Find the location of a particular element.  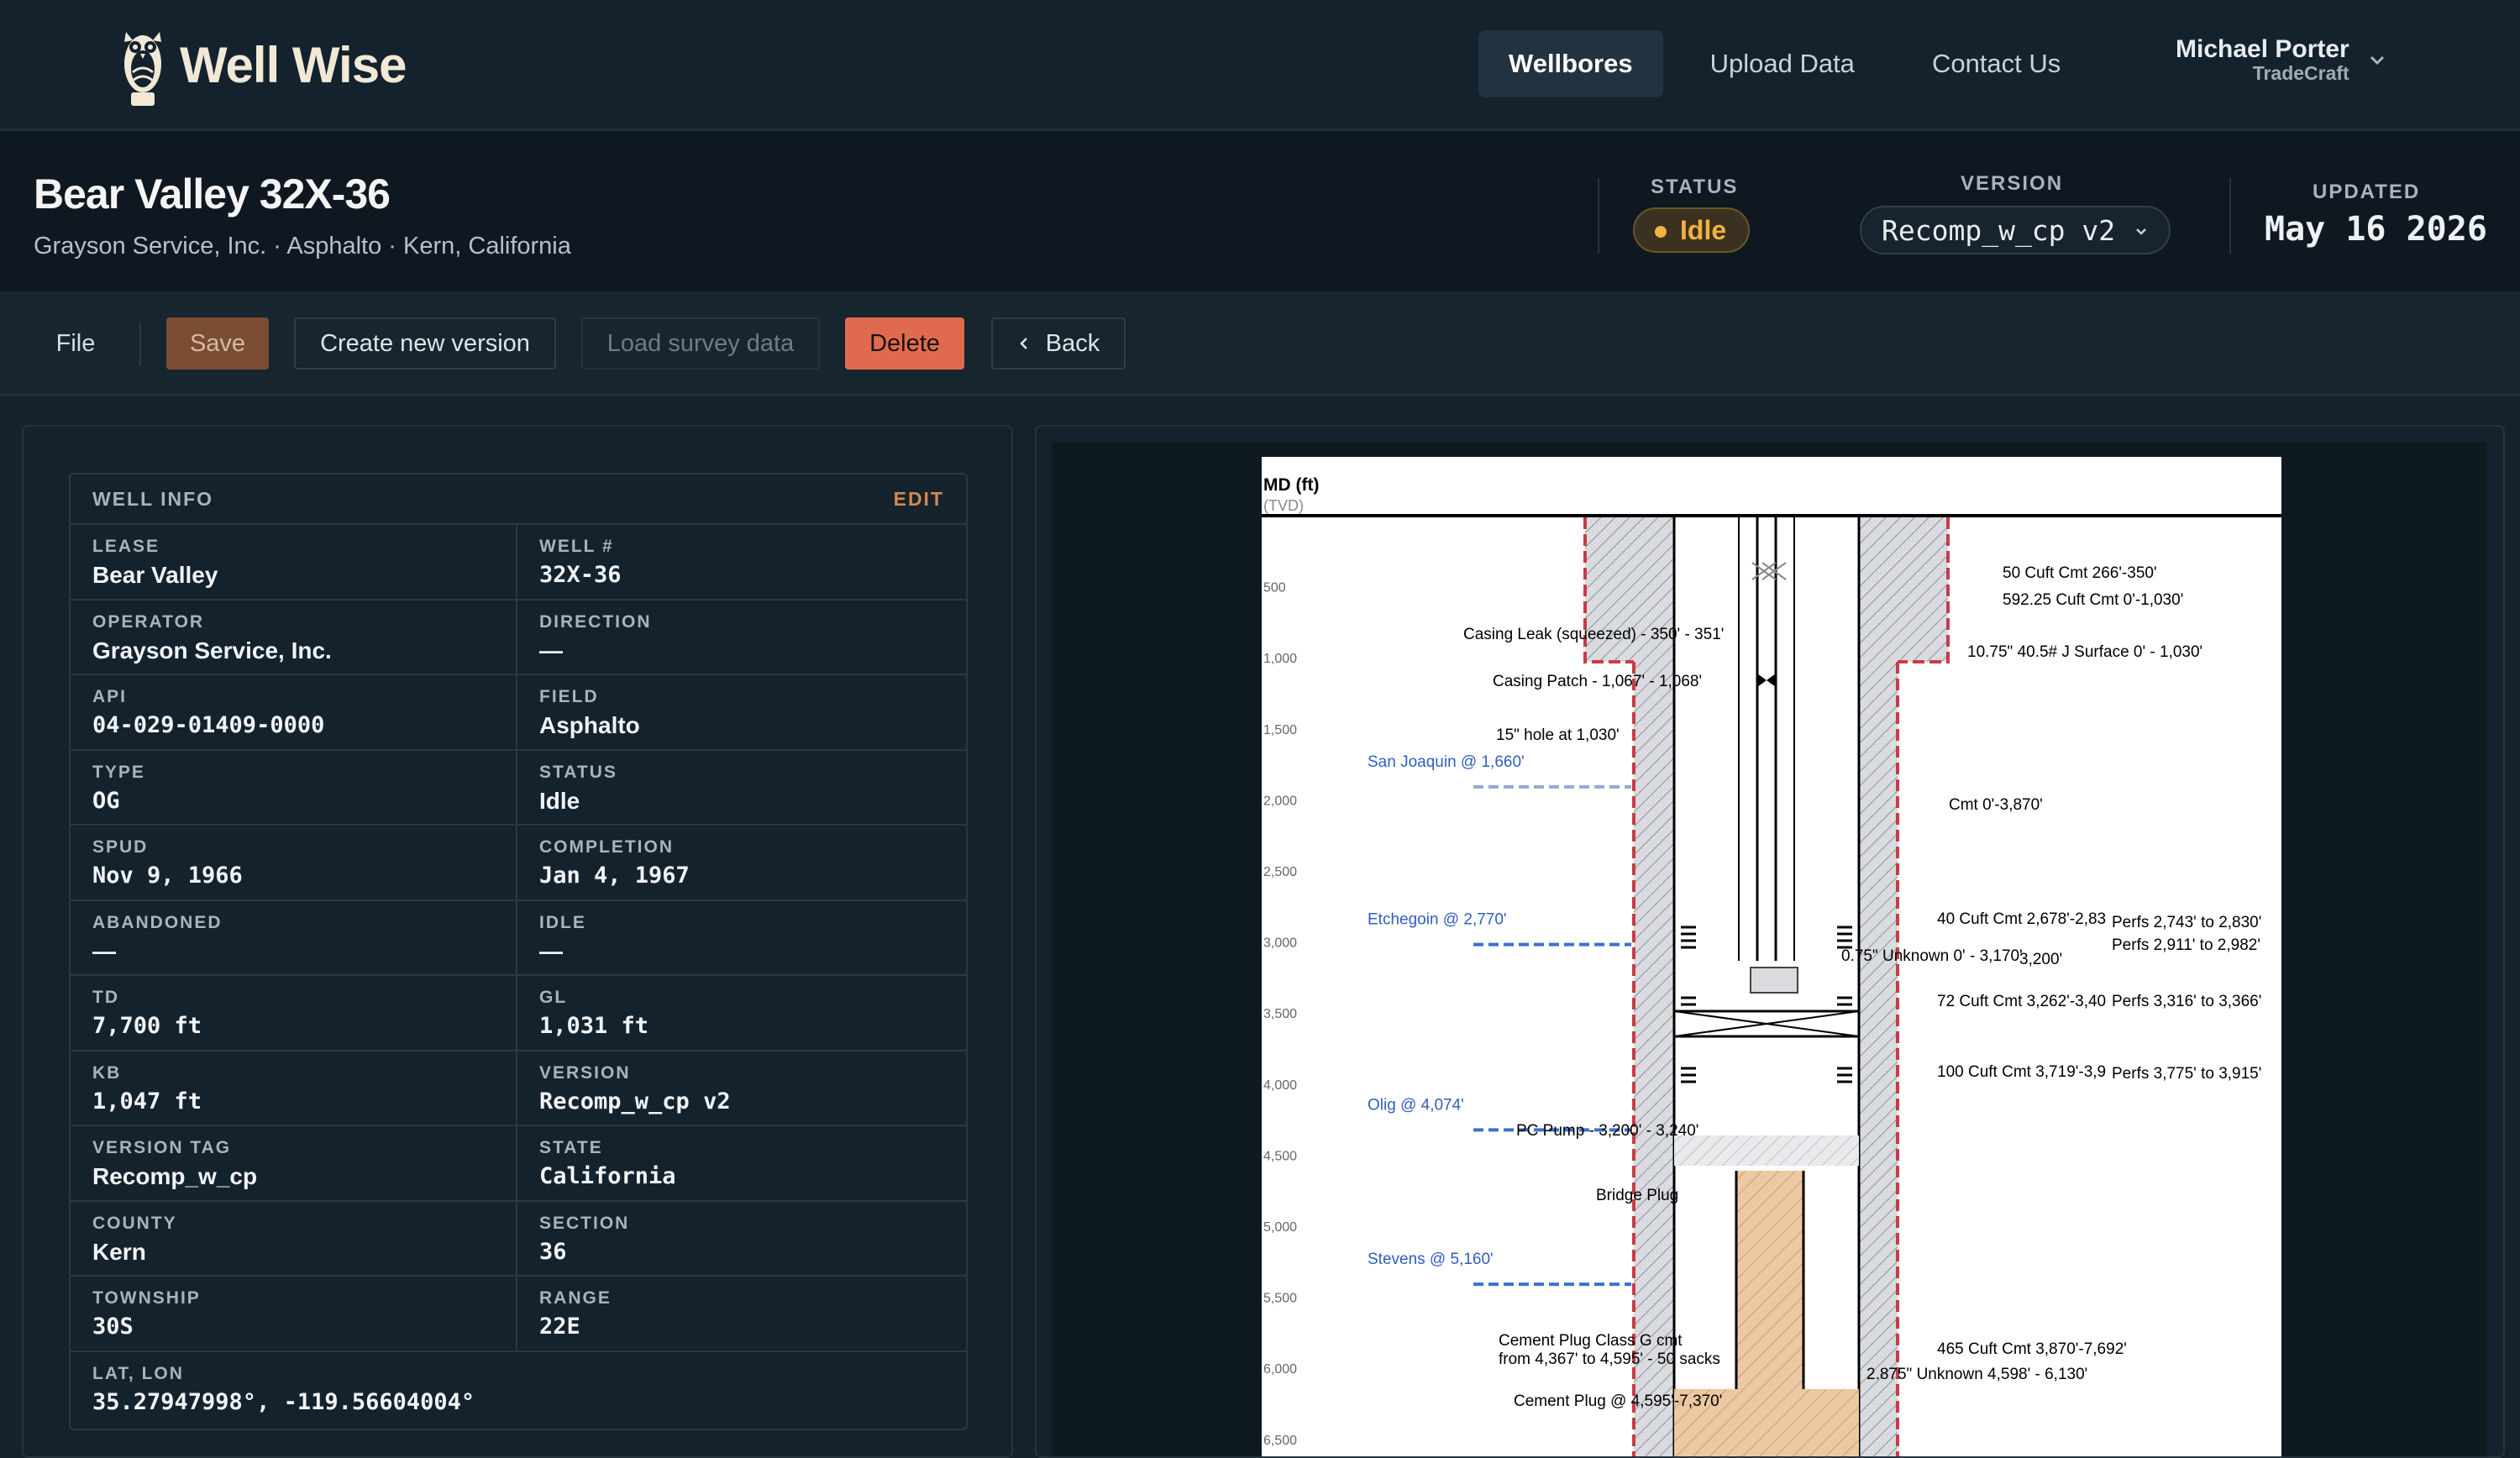

edit-well-info-button: EDIT is located at coordinates (919, 499).